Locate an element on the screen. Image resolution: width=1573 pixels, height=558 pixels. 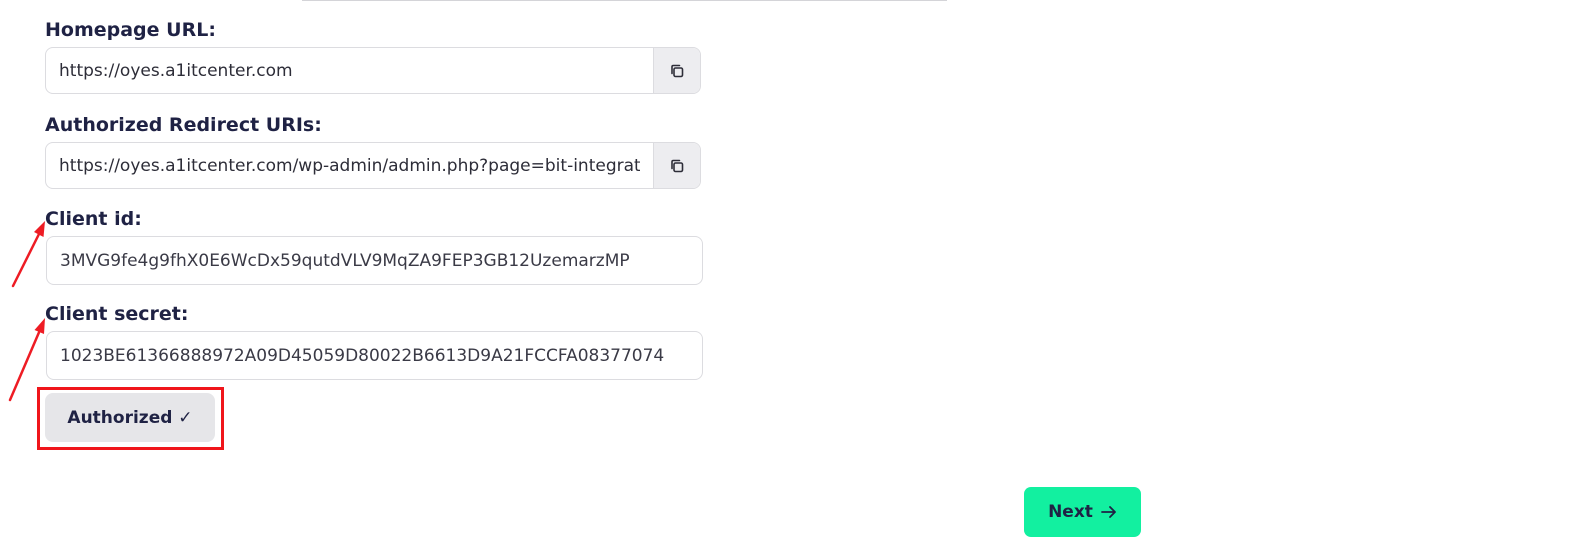
redirect-uris-input is located at coordinates (349, 165).